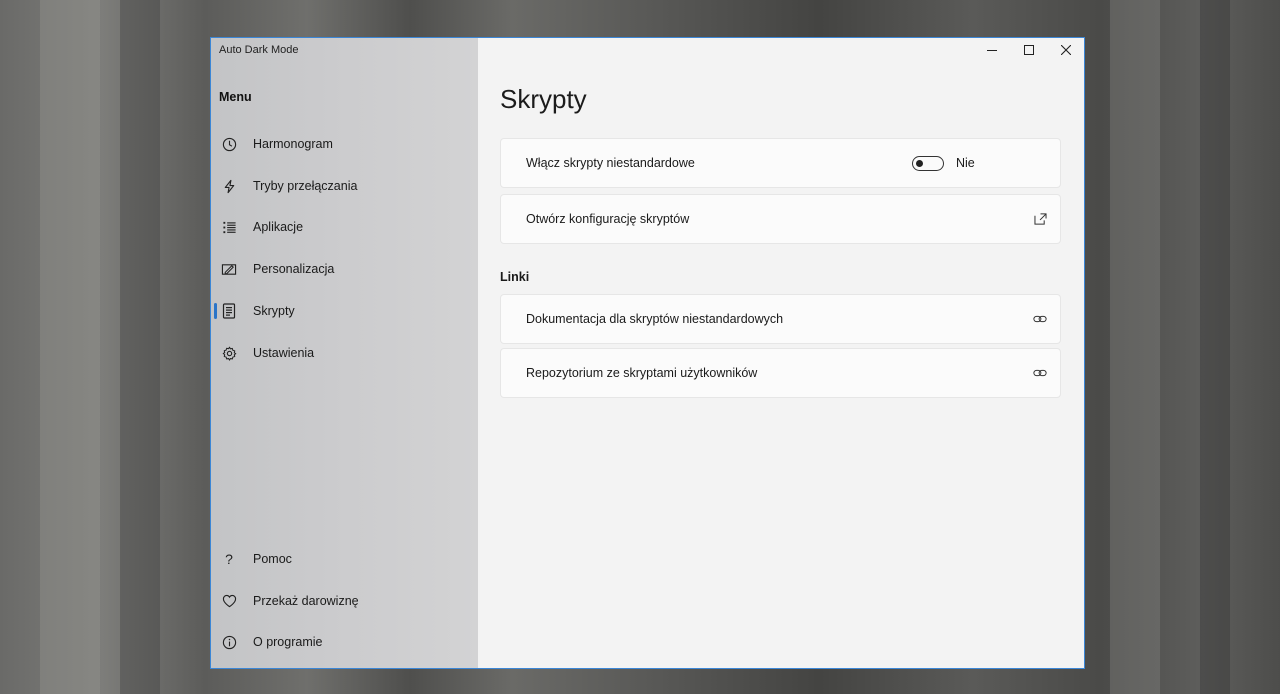 Image resolution: width=1280 pixels, height=694 pixels. I want to click on sidebar-item-tryby: Tryby przełączania, so click(344, 186).